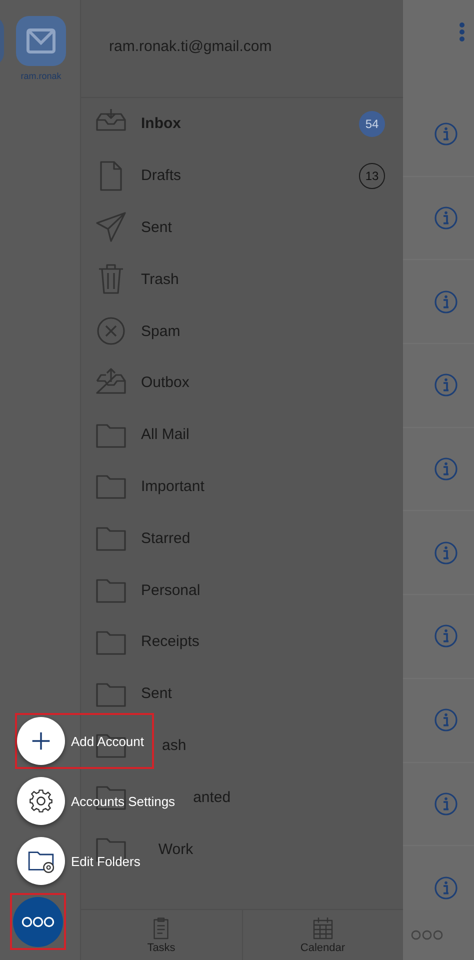  I want to click on cross-circle-icon, so click(111, 331).